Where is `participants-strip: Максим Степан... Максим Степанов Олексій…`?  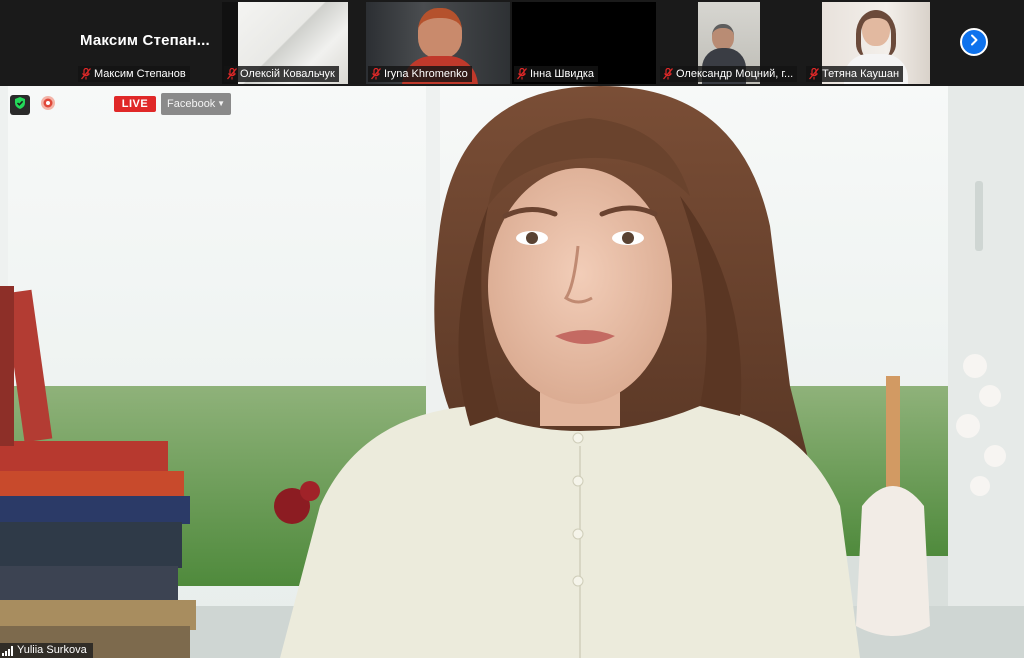
participants-strip: Максим Степан... Максим Степанов Олексій… is located at coordinates (512, 43).